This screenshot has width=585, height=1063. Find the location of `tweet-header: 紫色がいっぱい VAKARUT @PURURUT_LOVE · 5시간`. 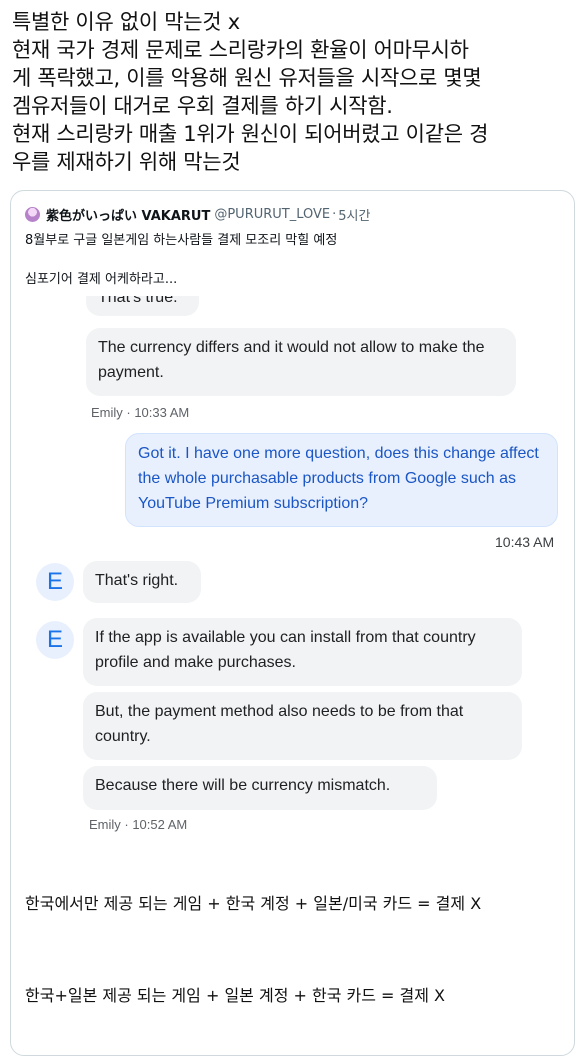

tweet-header: 紫色がいっぱい VAKARUT @PURURUT_LOVE · 5시간 is located at coordinates (197, 214).